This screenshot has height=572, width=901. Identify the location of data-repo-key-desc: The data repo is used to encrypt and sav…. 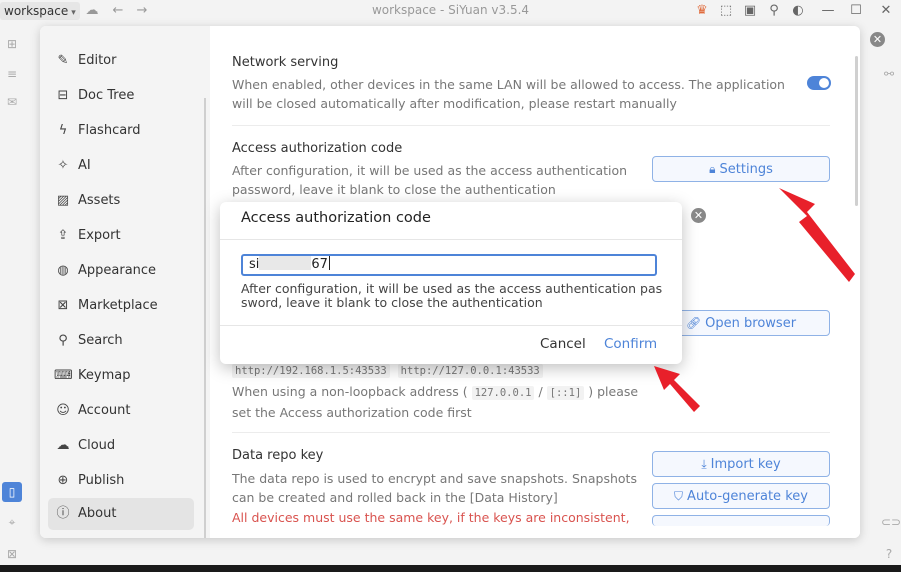
(434, 488).